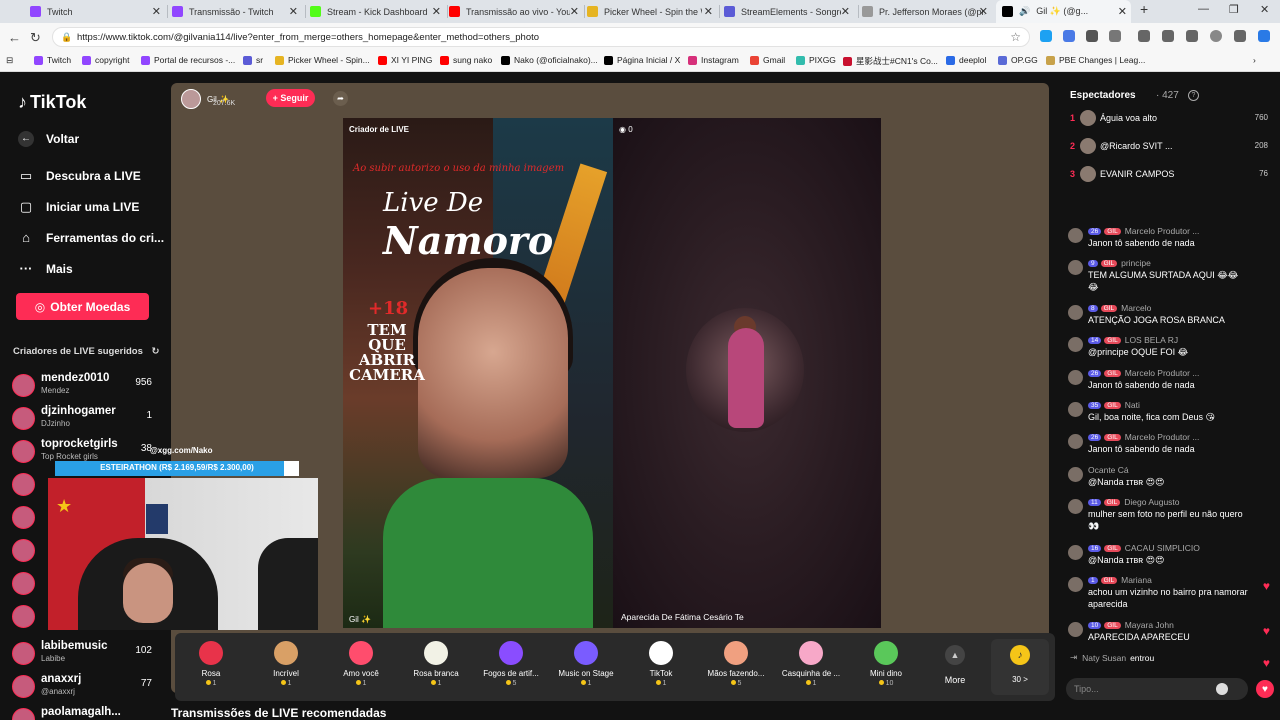 This screenshot has width=1280, height=720. Describe the element at coordinates (713, 60) in the screenshot. I see `bookmark: Instagram` at that location.